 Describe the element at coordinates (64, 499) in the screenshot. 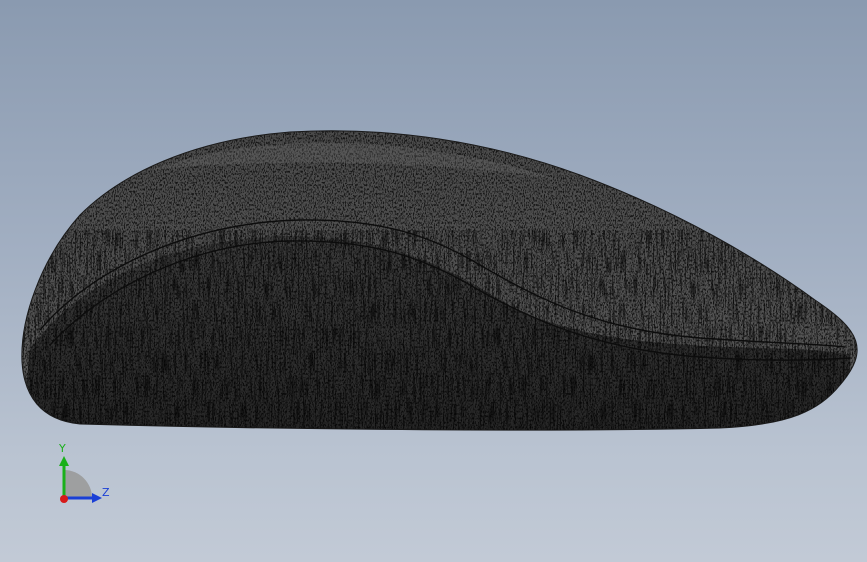

I see `x-axis-dot-icon` at that location.